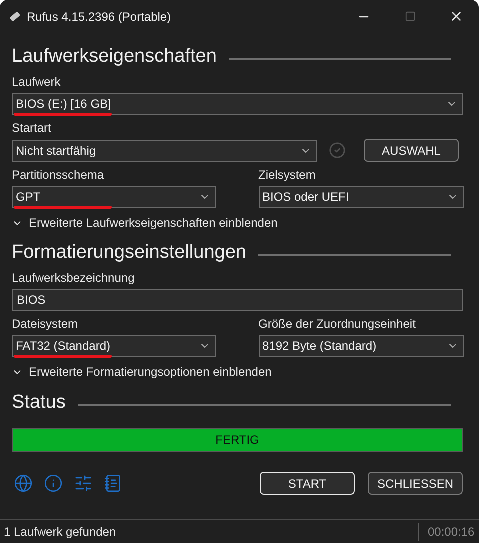 This screenshot has width=479, height=543. What do you see at coordinates (410, 16) in the screenshot?
I see `maximize-icon` at bounding box center [410, 16].